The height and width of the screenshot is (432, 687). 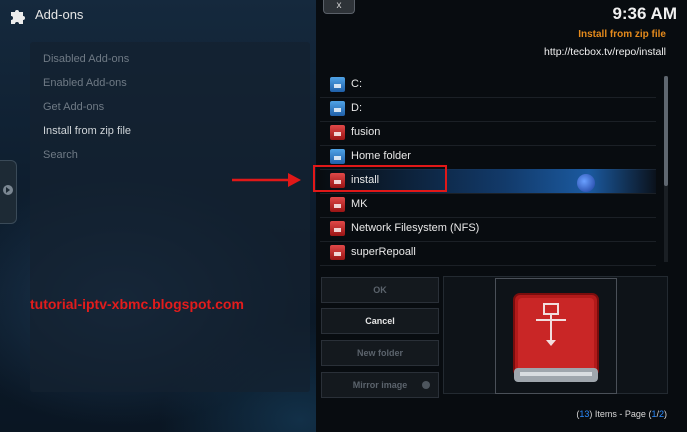 I want to click on page-total: 2, so click(x=661, y=414).